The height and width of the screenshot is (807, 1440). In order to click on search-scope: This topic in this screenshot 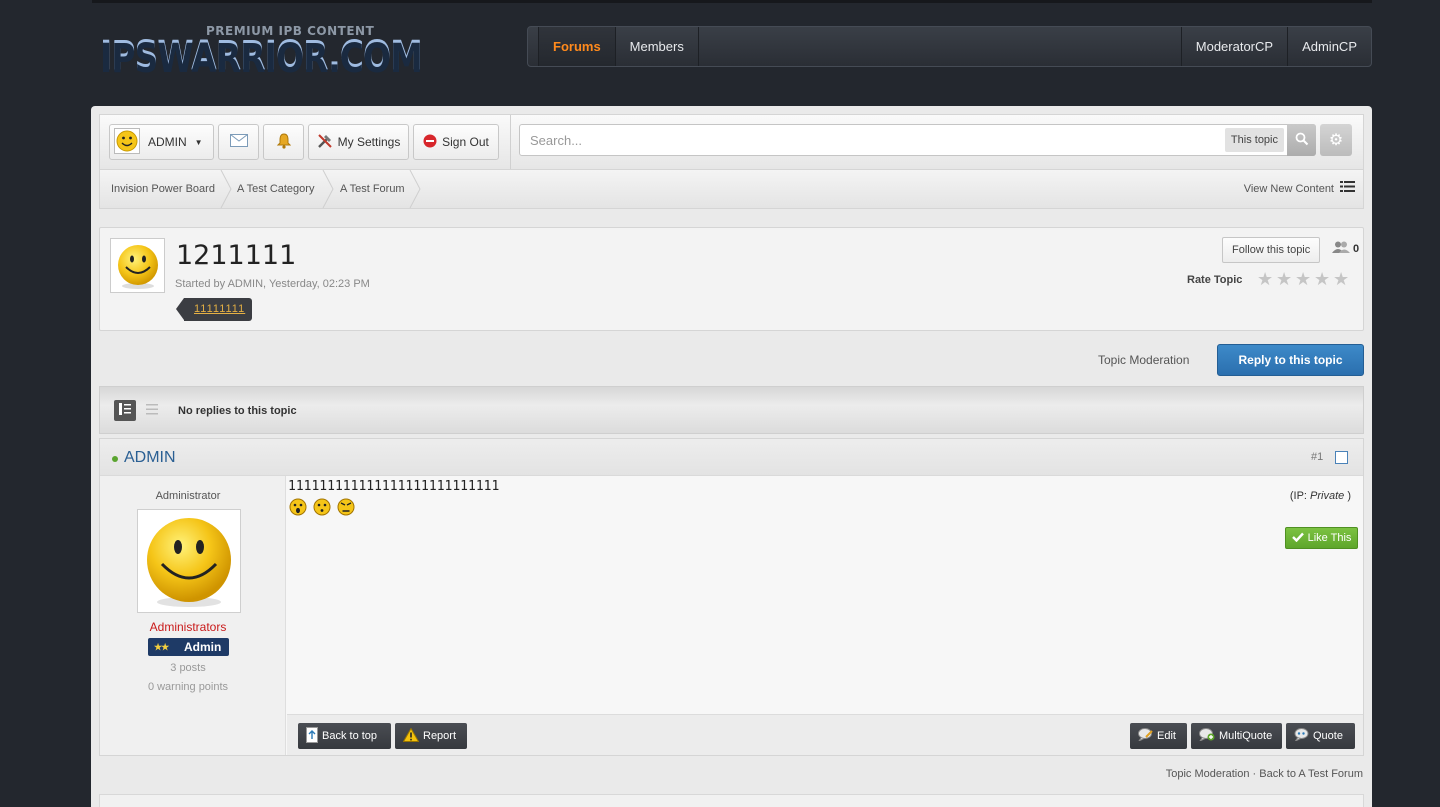, I will do `click(1254, 140)`.